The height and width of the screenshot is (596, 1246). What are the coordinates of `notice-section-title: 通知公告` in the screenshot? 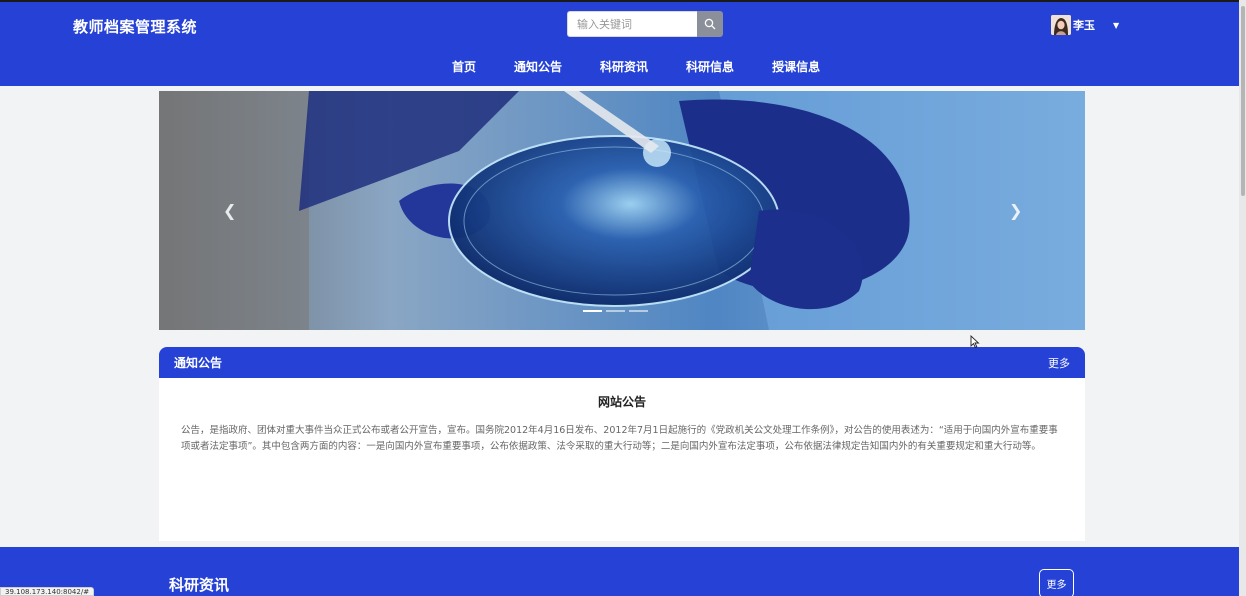 It's located at (198, 363).